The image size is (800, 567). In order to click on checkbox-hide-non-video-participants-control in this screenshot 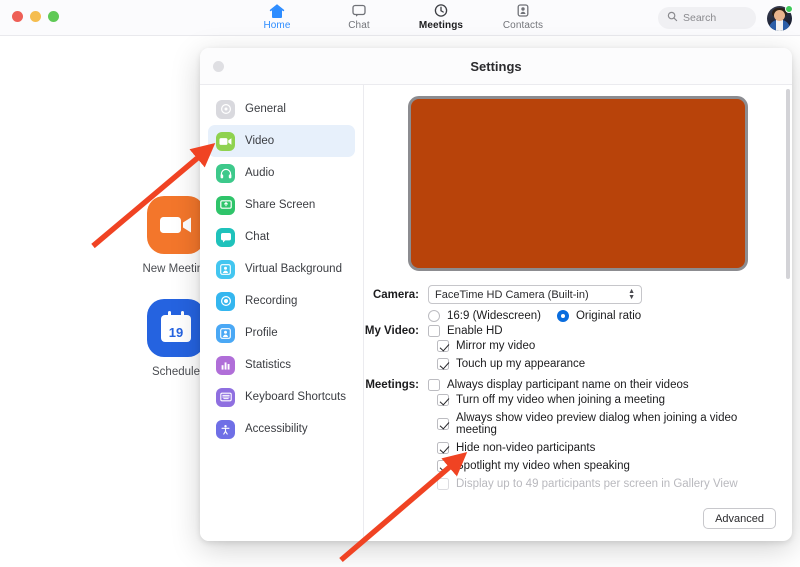, I will do `click(443, 448)`.